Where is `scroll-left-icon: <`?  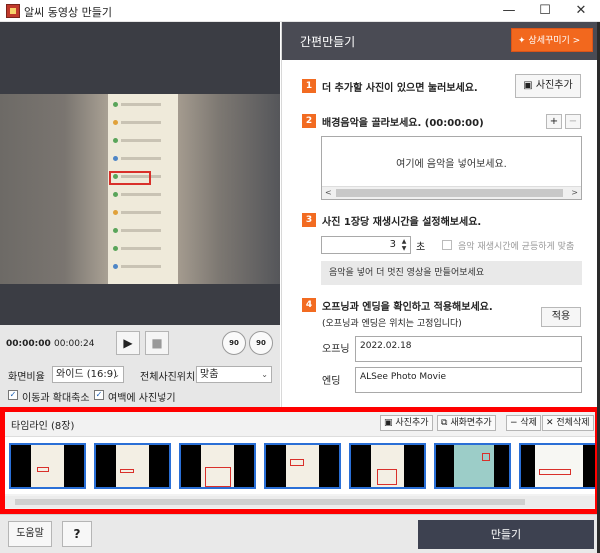
scroll-left-icon: < is located at coordinates (328, 193).